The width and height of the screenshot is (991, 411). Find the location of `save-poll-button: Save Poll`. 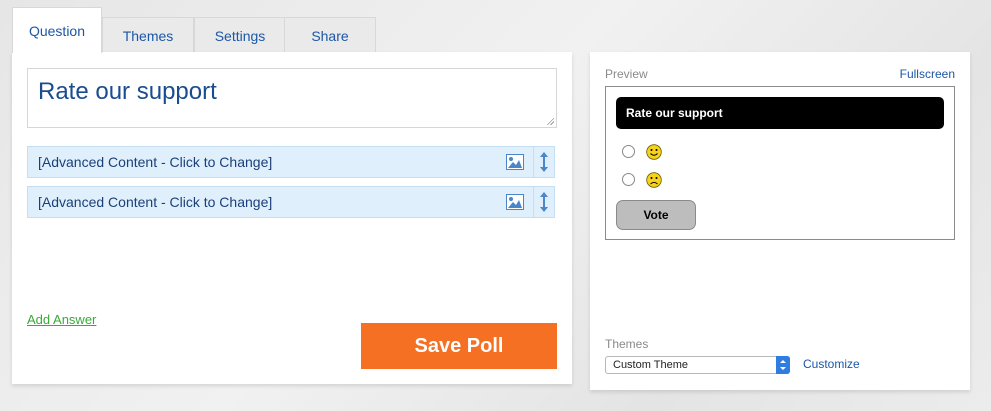

save-poll-button: Save Poll is located at coordinates (459, 346).